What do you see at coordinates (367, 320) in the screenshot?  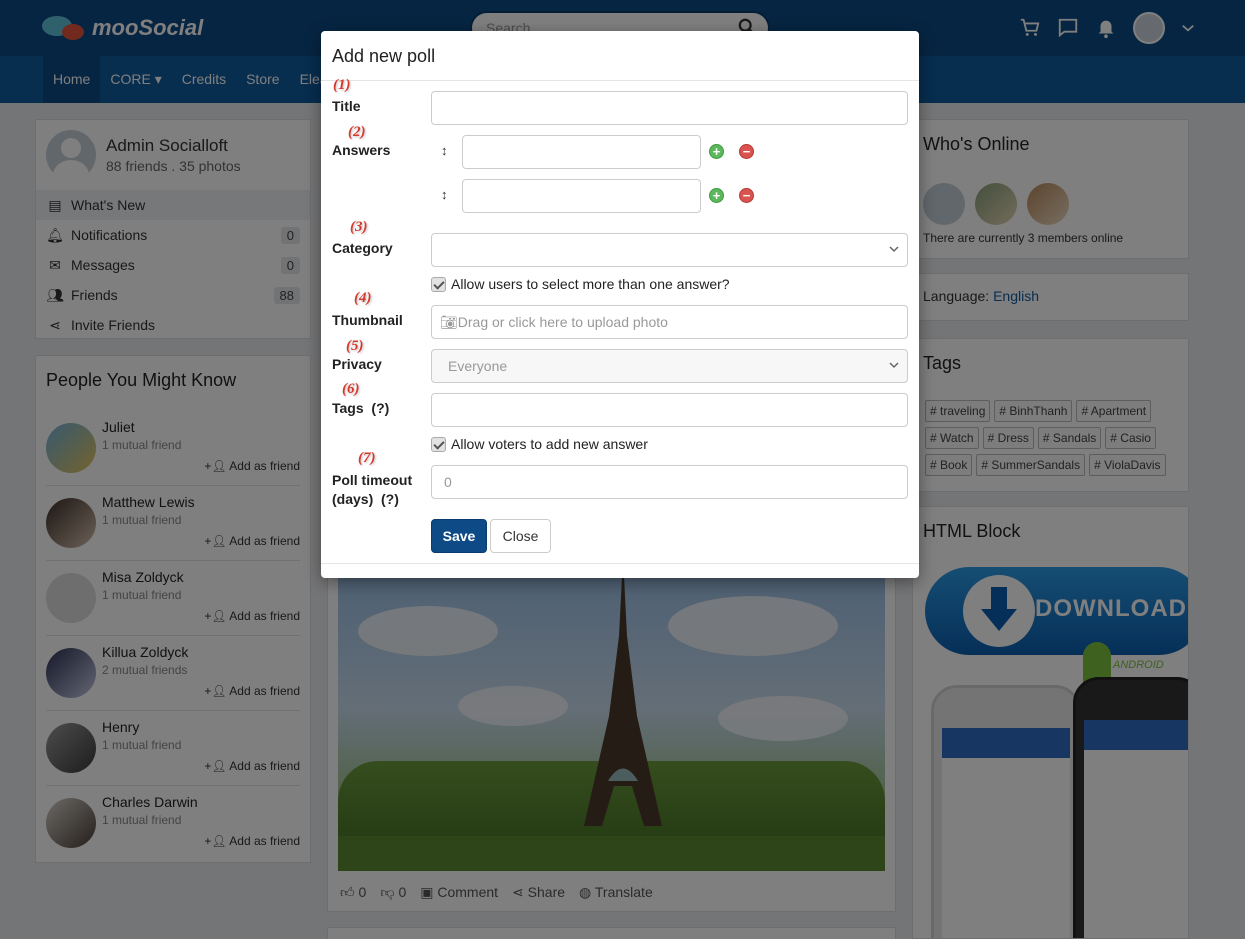 I see `thumbnail-label: Thumbnail` at bounding box center [367, 320].